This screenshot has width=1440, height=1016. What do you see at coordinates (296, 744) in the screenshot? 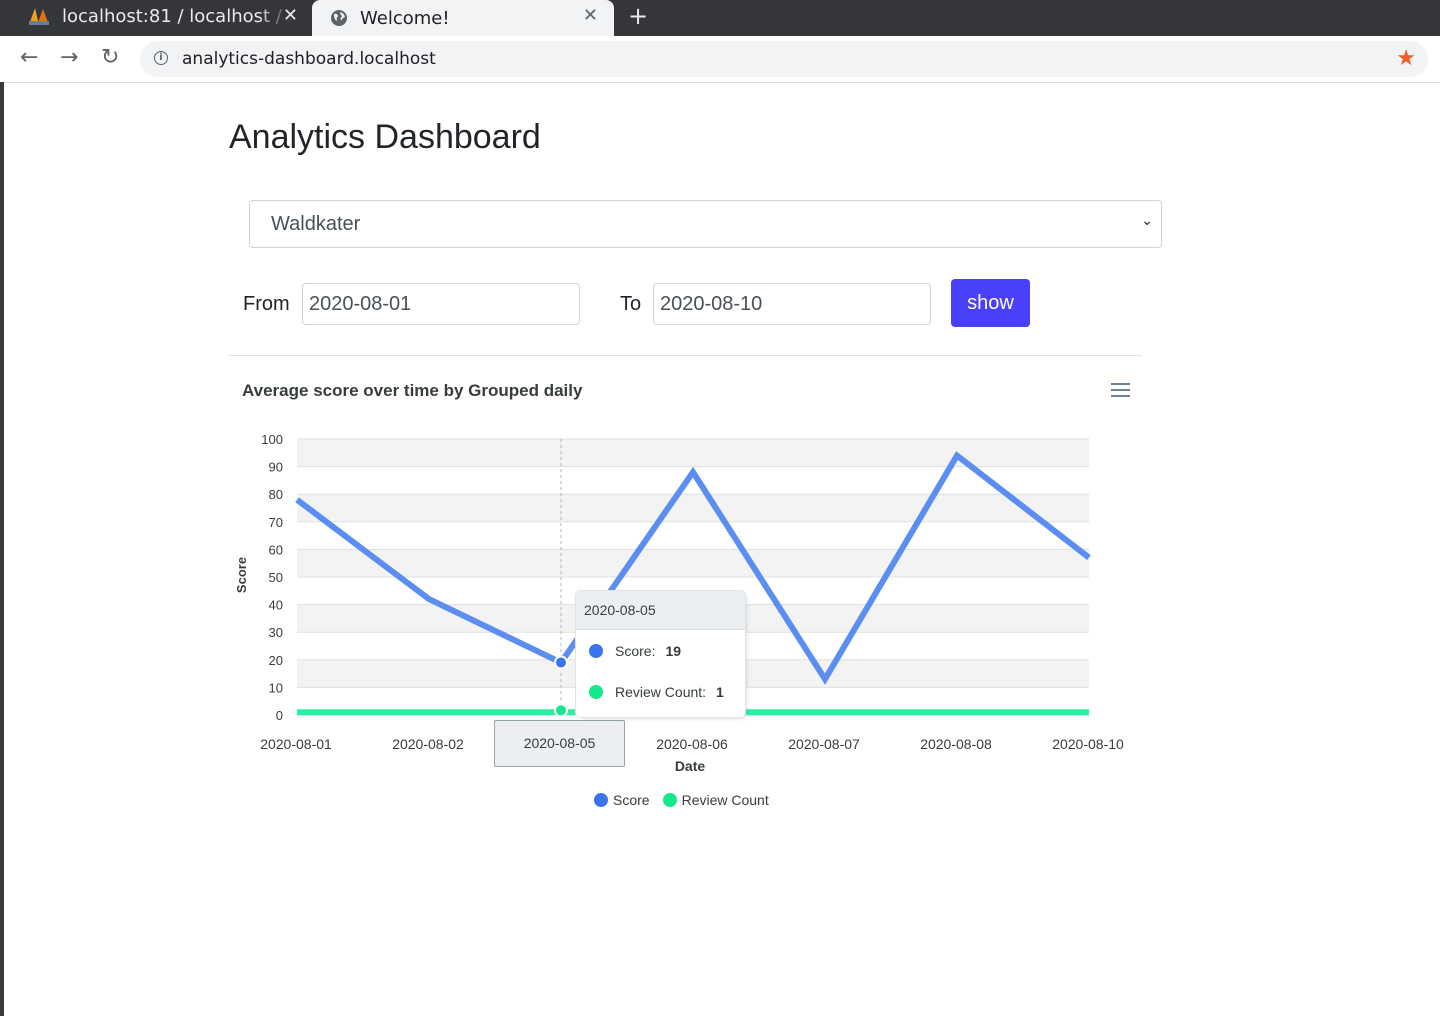
I see `x-tick-label: 2020-08-01` at bounding box center [296, 744].